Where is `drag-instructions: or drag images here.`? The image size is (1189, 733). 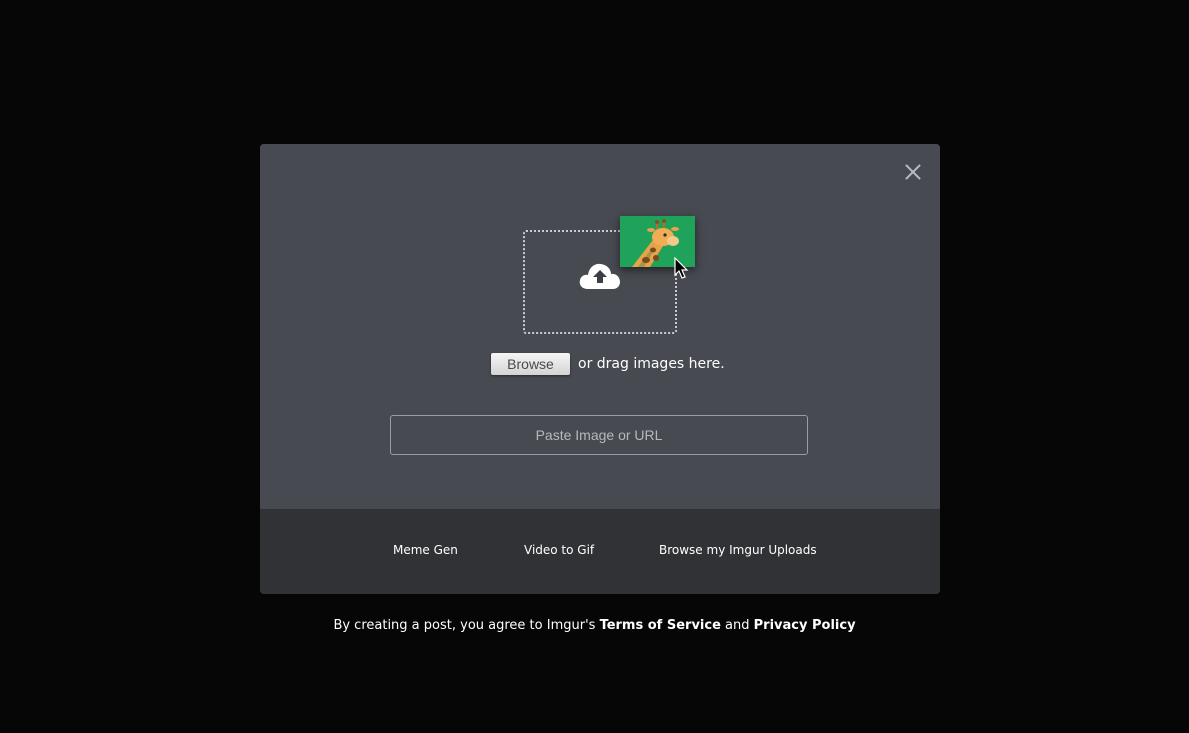 drag-instructions: or drag images here. is located at coordinates (651, 364).